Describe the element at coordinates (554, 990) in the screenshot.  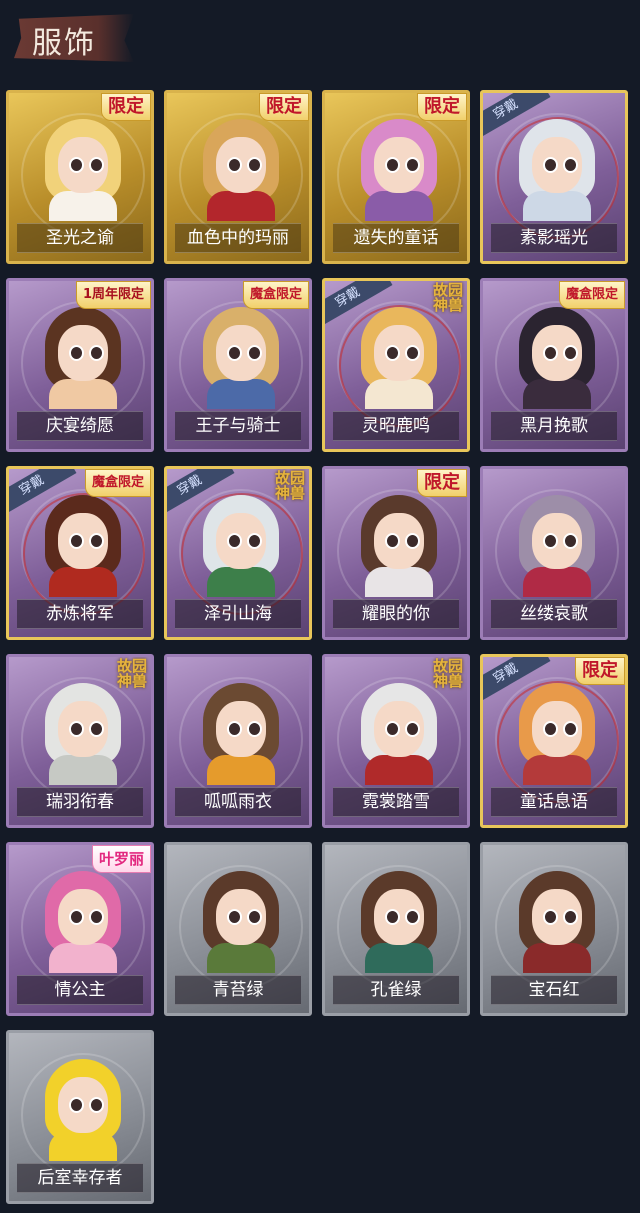
I see `outfit-name: 宝石红` at that location.